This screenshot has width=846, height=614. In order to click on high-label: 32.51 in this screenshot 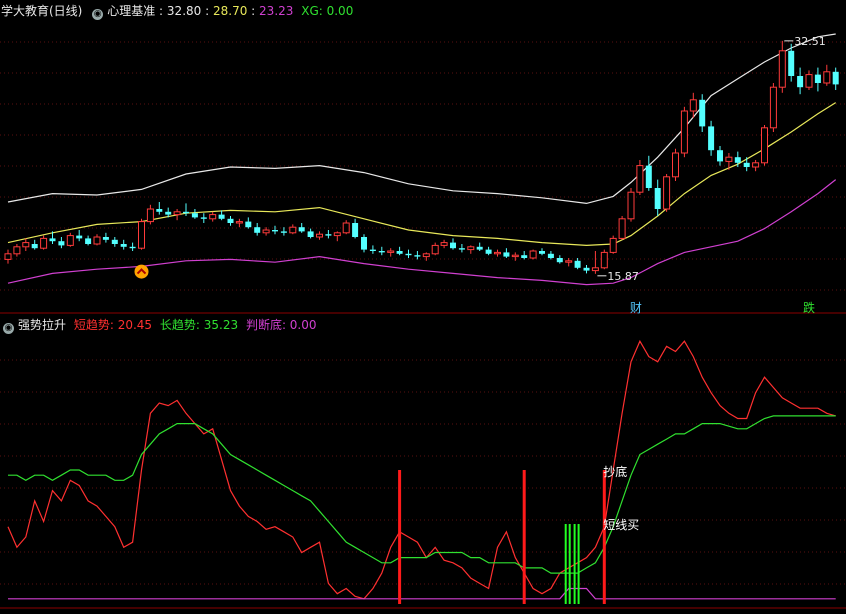, I will do `click(810, 41)`.